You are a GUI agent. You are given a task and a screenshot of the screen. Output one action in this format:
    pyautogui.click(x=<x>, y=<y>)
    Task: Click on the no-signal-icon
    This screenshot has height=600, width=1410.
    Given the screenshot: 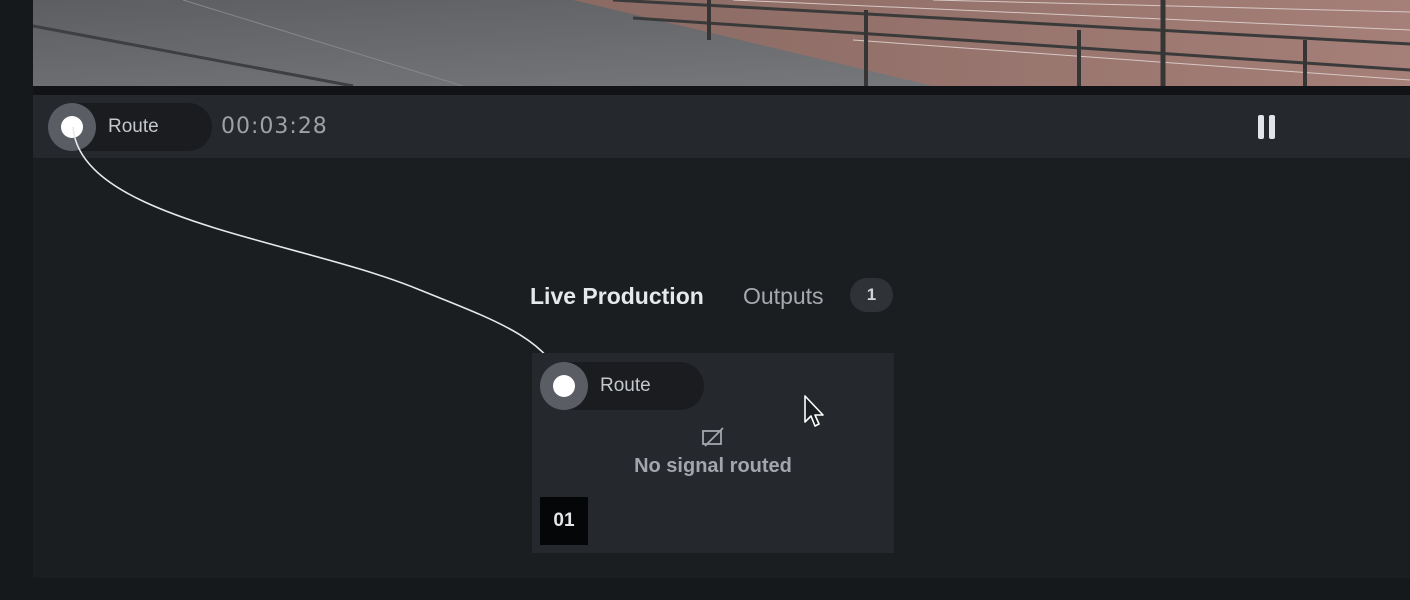 What is the action you would take?
    pyautogui.click(x=713, y=437)
    